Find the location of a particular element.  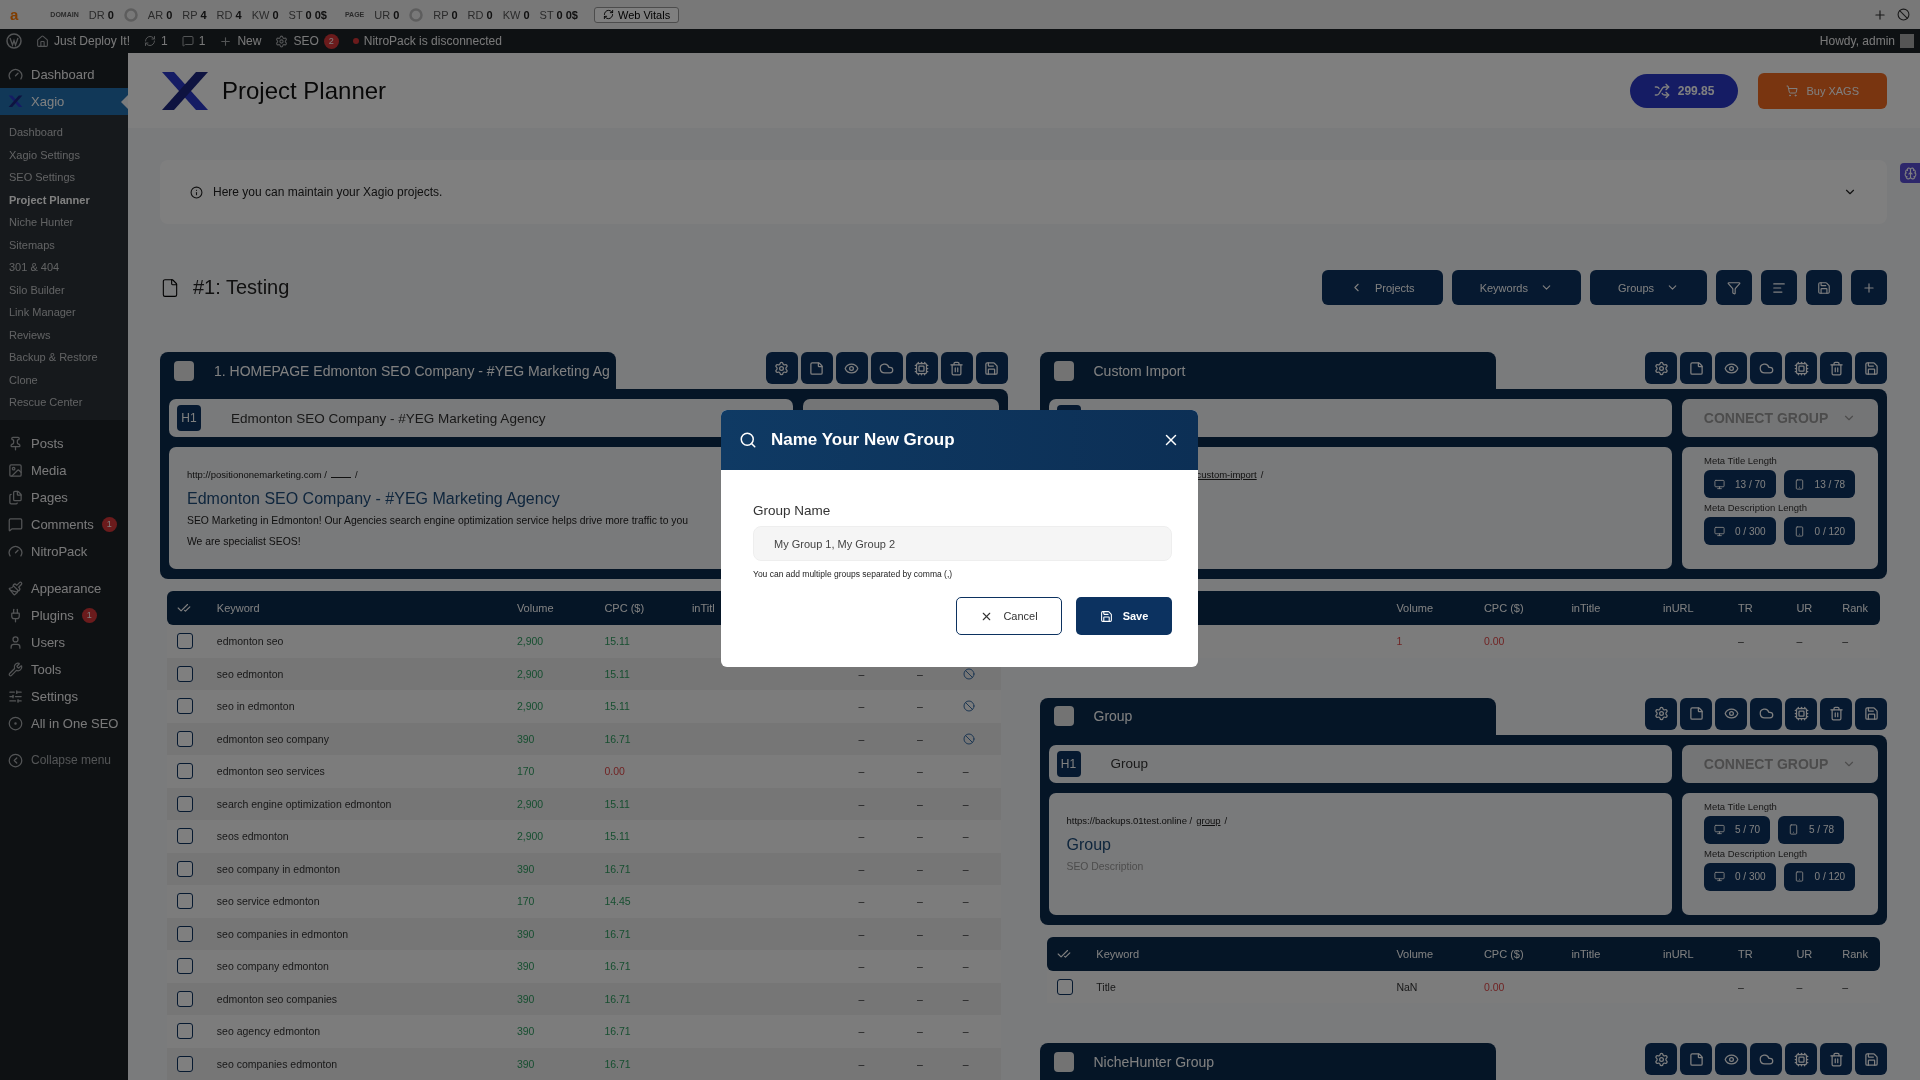

sidebar-item: Plugins 1 is located at coordinates (64, 615).